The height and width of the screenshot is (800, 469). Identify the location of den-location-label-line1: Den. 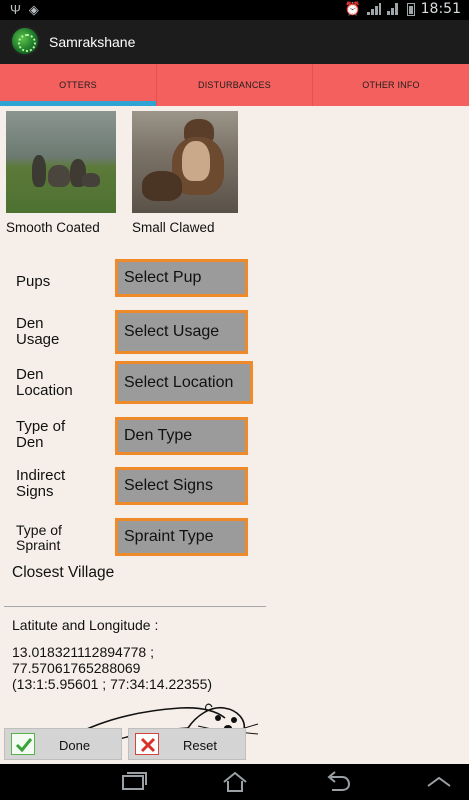
(30, 374).